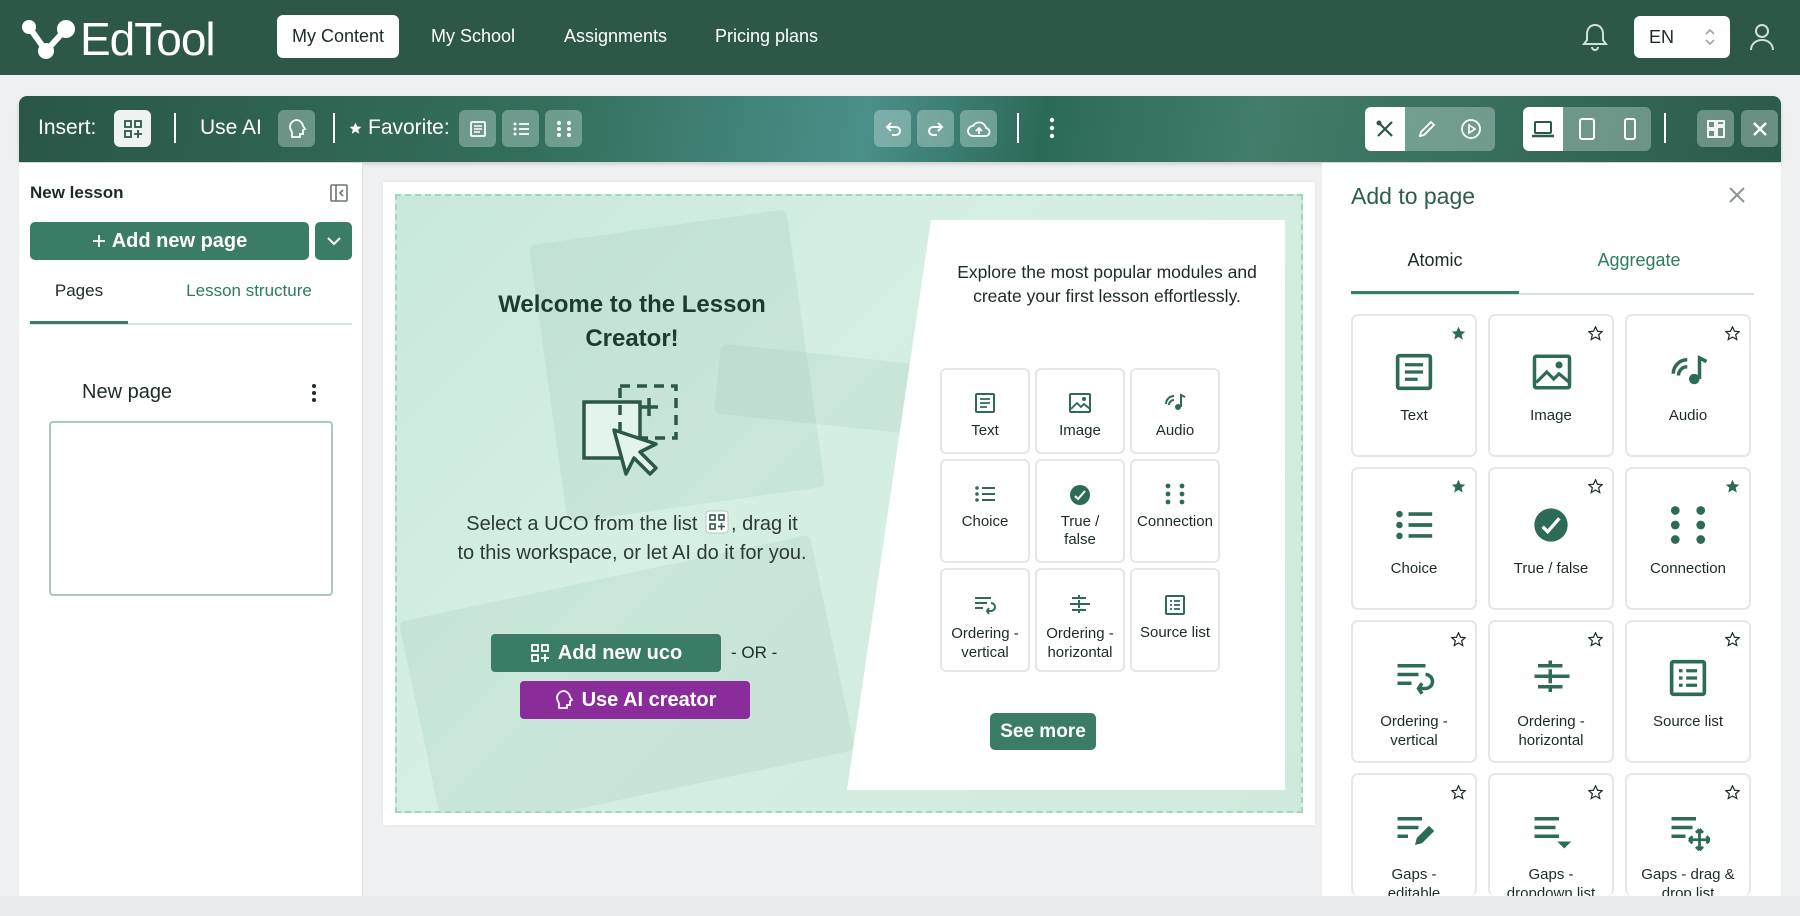 This screenshot has width=1800, height=916. Describe the element at coordinates (179, 240) in the screenshot. I see `add-new-page-label: Add new page` at that location.